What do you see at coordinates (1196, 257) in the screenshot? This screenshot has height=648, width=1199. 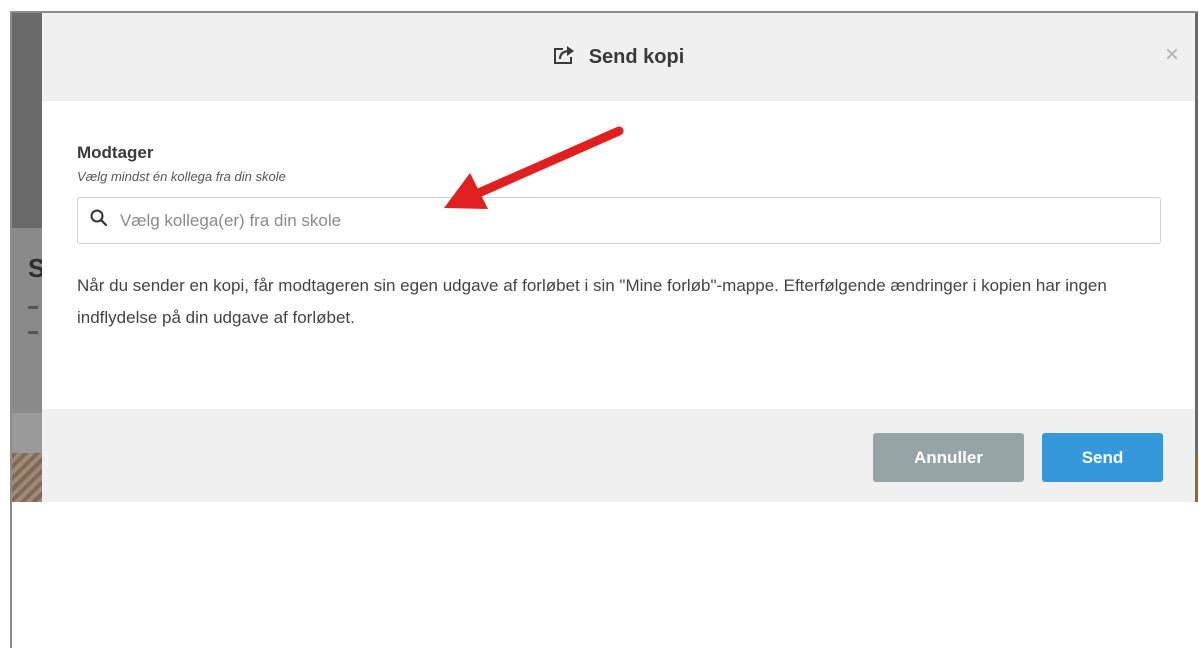 I see `background-page-right` at bounding box center [1196, 257].